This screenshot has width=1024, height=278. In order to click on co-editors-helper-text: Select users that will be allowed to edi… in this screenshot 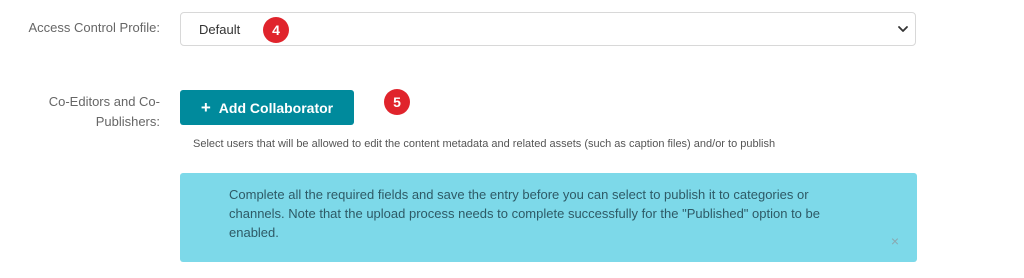, I will do `click(484, 144)`.